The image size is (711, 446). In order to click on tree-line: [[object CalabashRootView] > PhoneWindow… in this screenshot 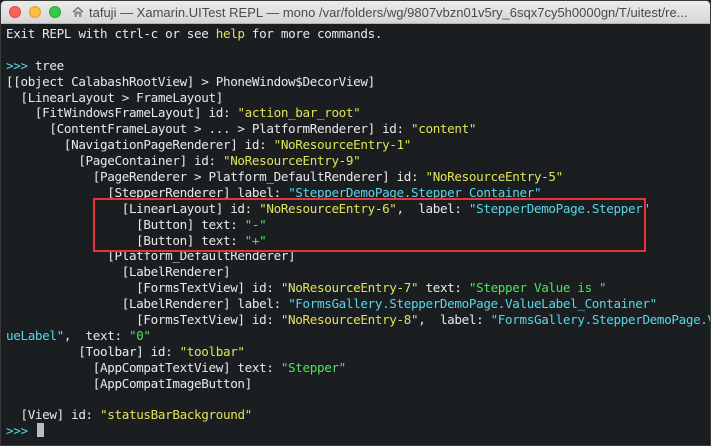, I will do `click(355, 82)`.